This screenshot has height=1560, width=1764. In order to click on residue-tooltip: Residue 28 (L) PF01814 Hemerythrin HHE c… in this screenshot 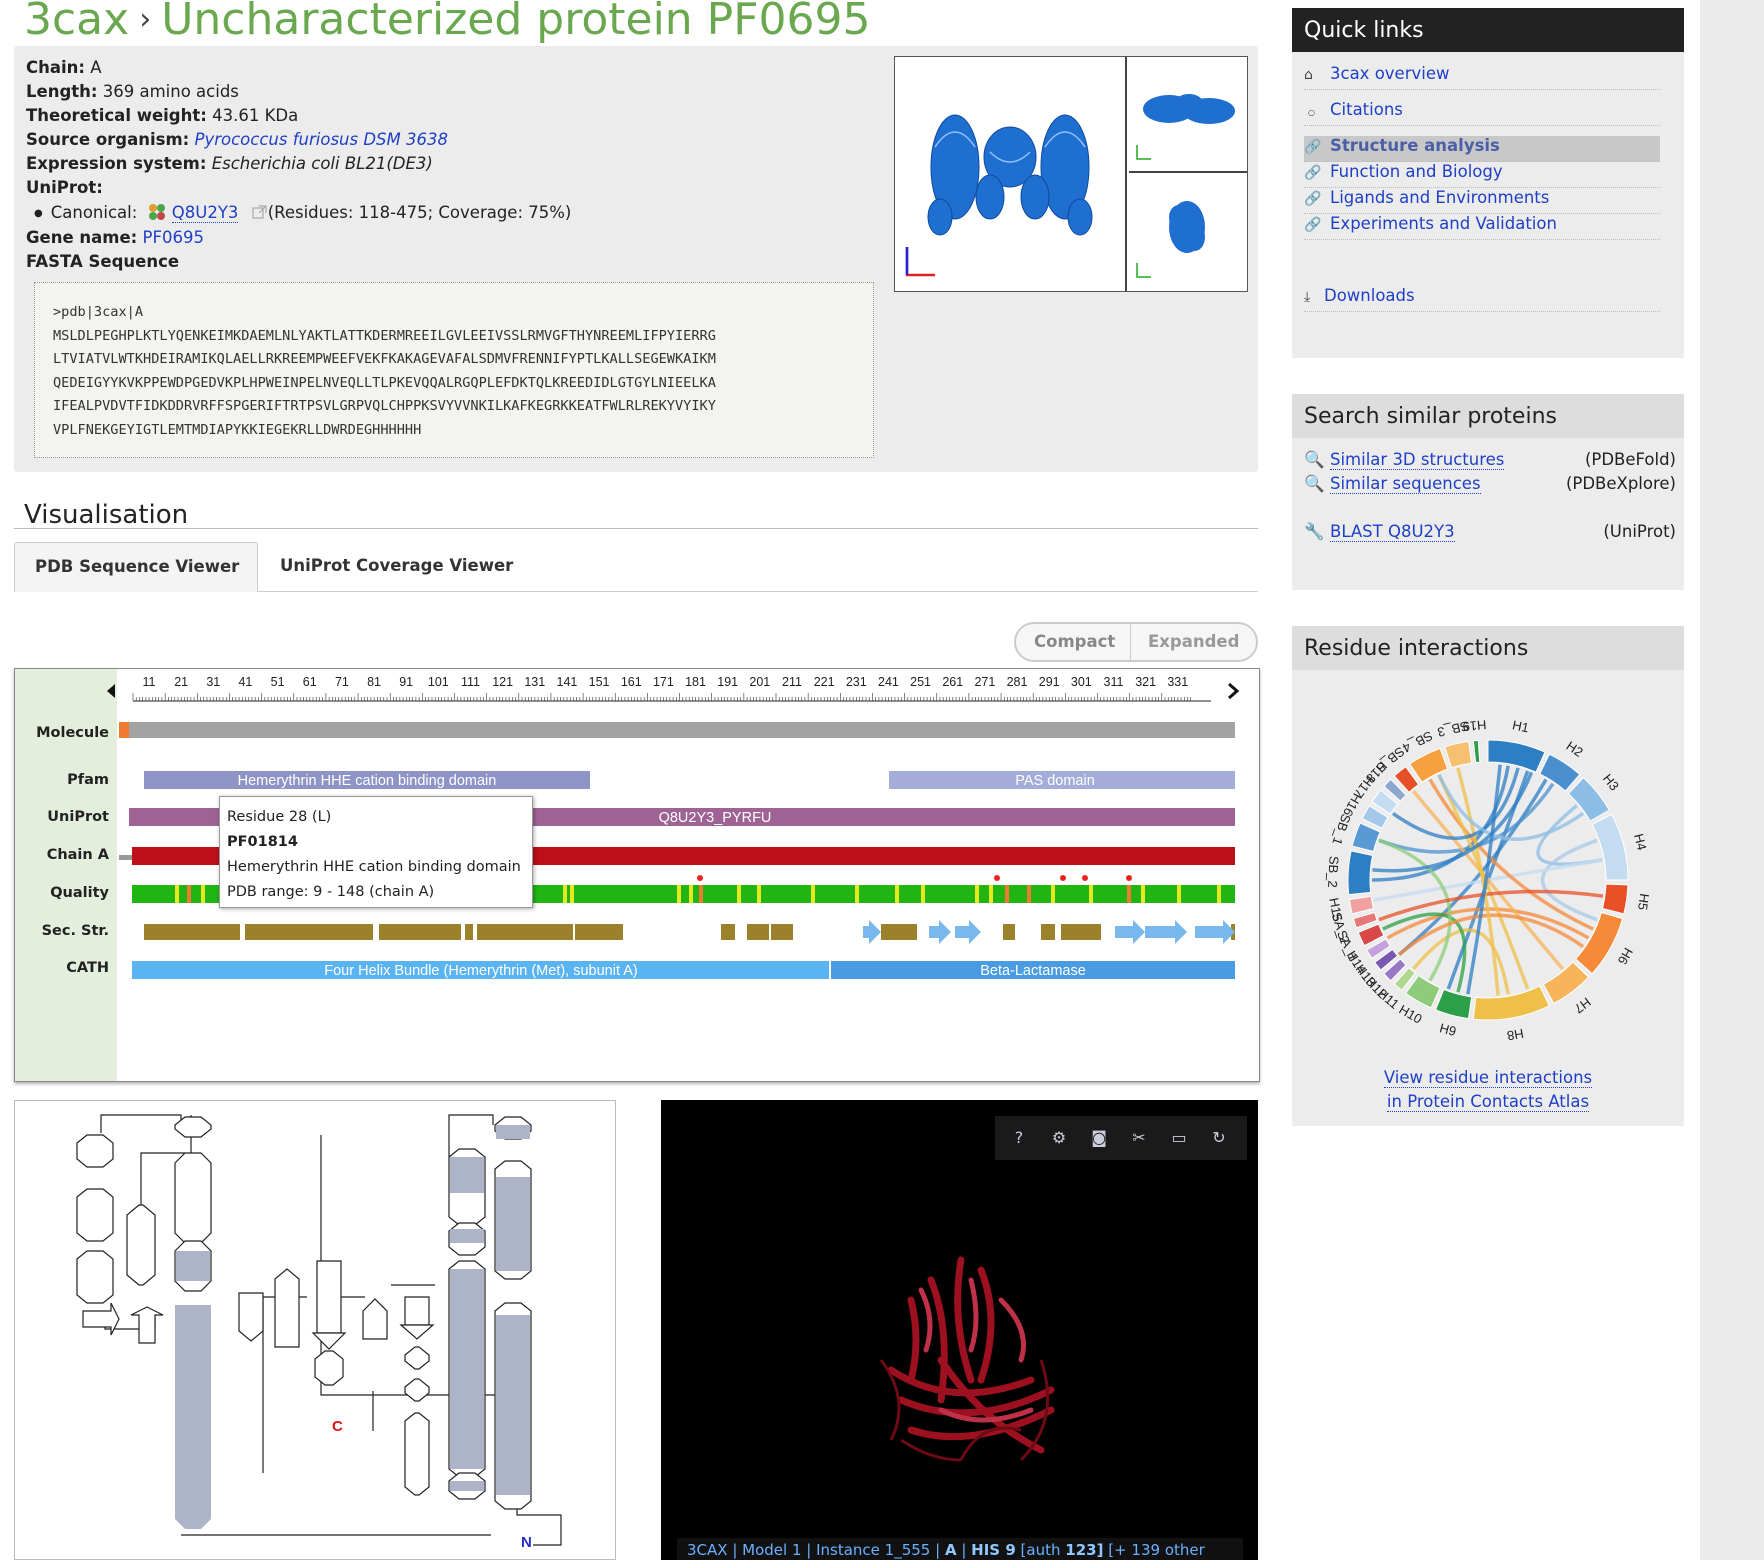, I will do `click(376, 852)`.